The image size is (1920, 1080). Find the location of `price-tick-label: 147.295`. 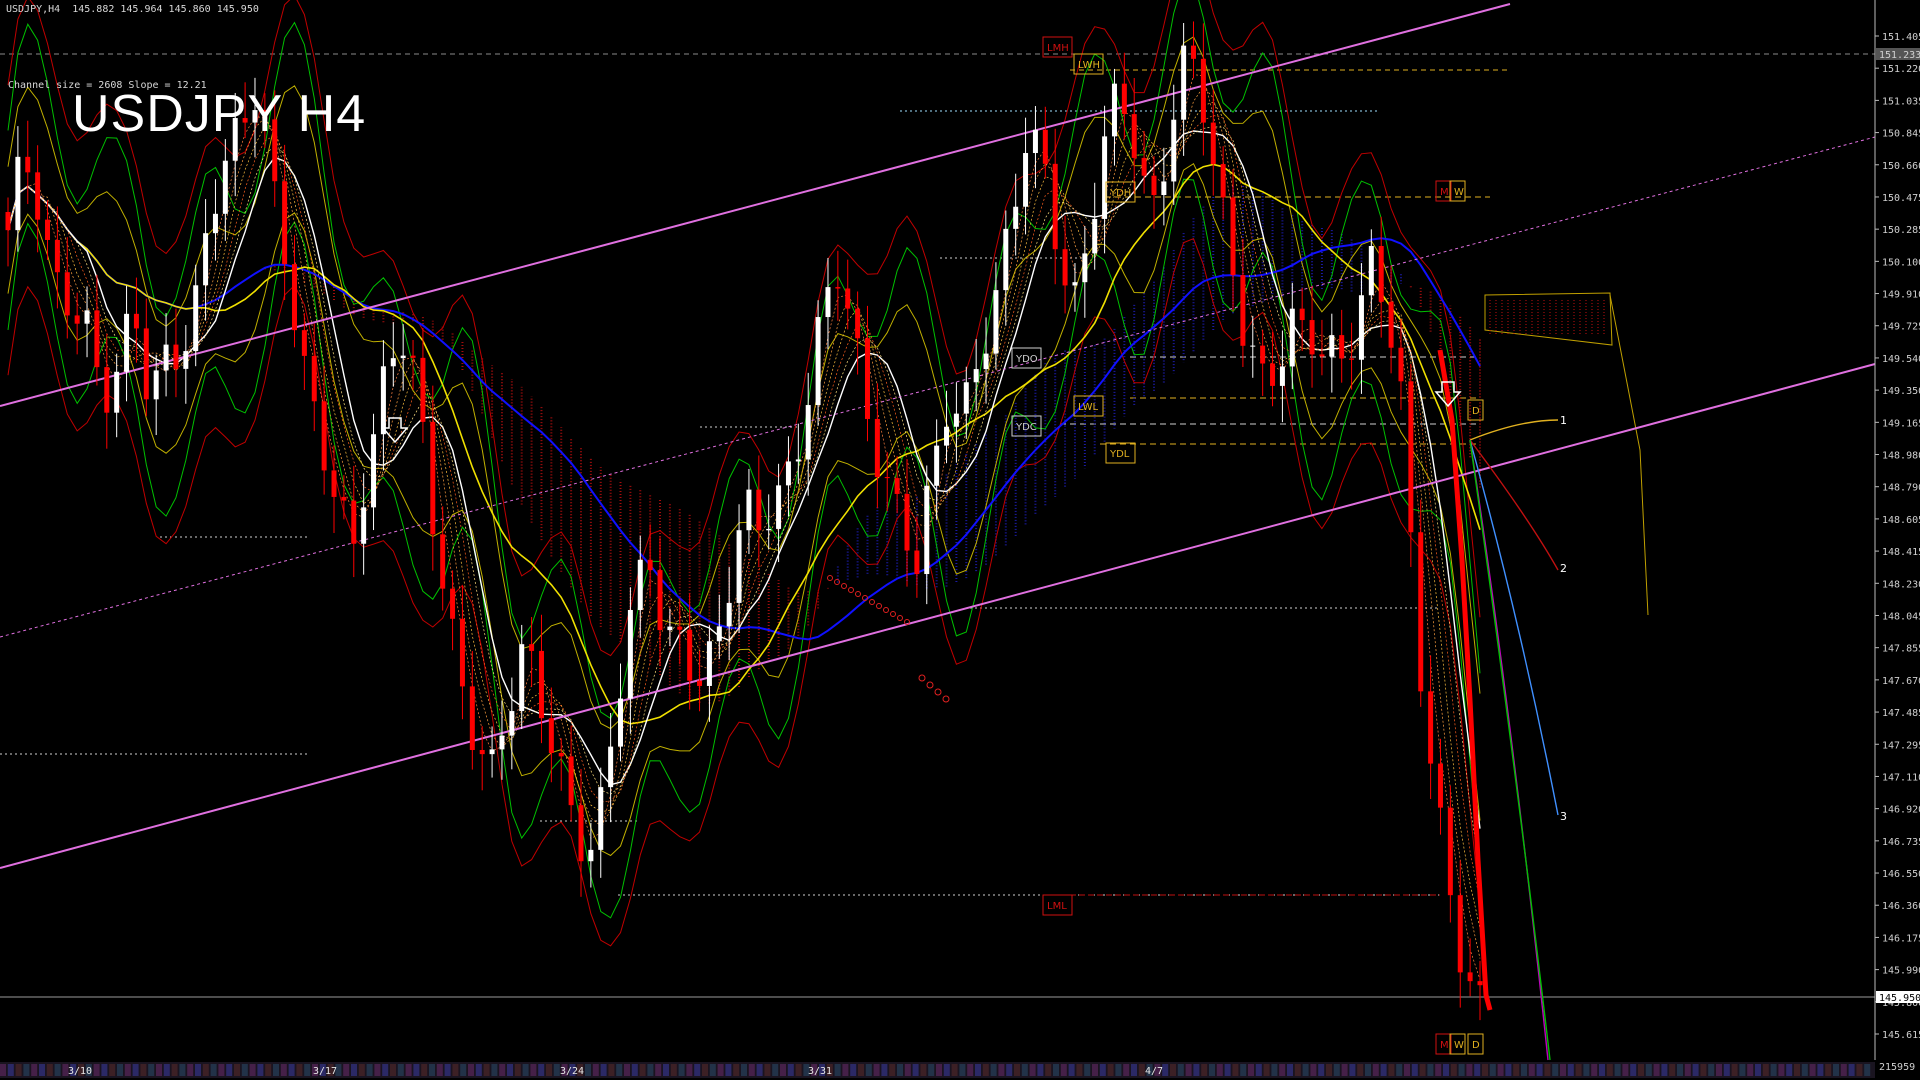

price-tick-label: 147.295 is located at coordinates (1901, 745).